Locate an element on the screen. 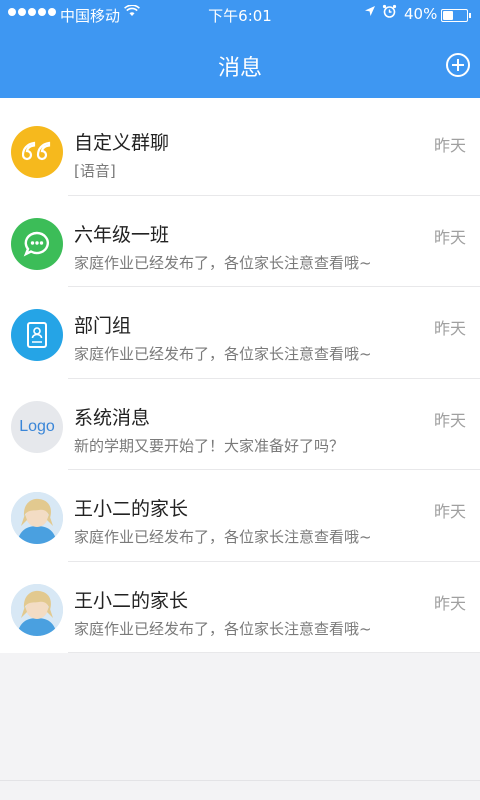 The width and height of the screenshot is (480, 800). conversation-preview: [语音] is located at coordinates (95, 171).